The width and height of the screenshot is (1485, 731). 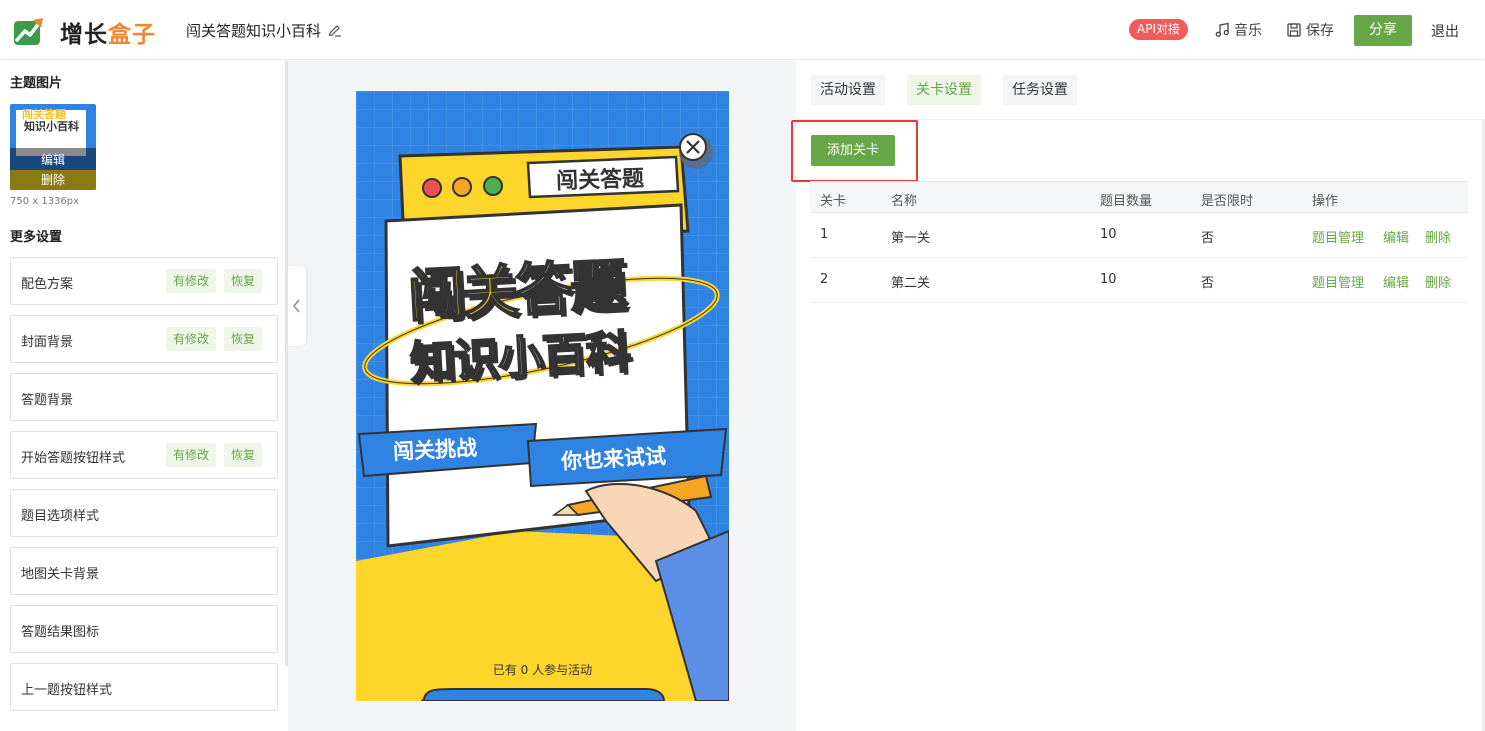 I want to click on chevron-left-icon, so click(x=296, y=306).